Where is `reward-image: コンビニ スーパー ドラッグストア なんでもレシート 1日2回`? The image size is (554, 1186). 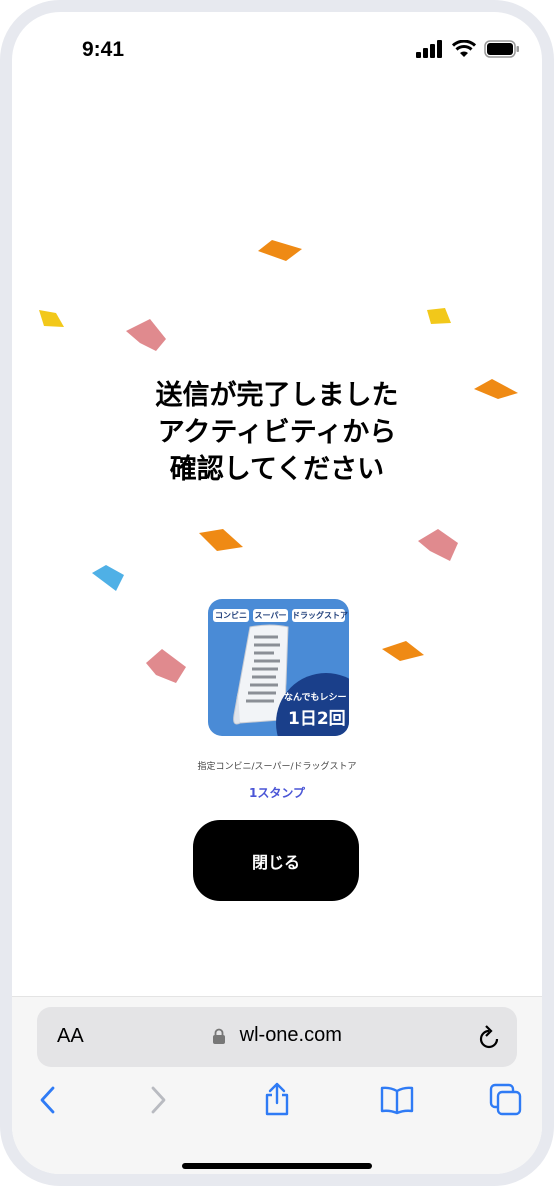 reward-image: コンビニ スーパー ドラッグストア なんでもレシート 1日2回 is located at coordinates (278, 667).